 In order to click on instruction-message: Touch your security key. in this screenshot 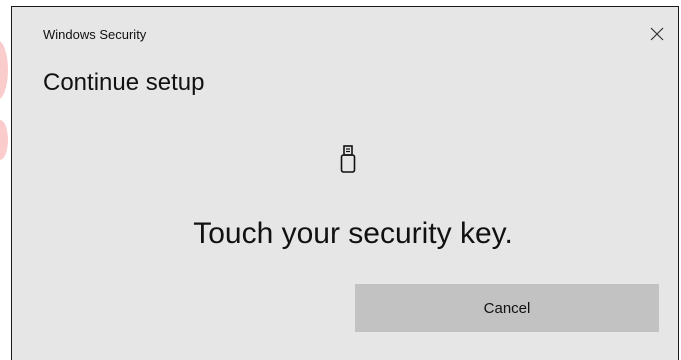, I will do `click(353, 233)`.